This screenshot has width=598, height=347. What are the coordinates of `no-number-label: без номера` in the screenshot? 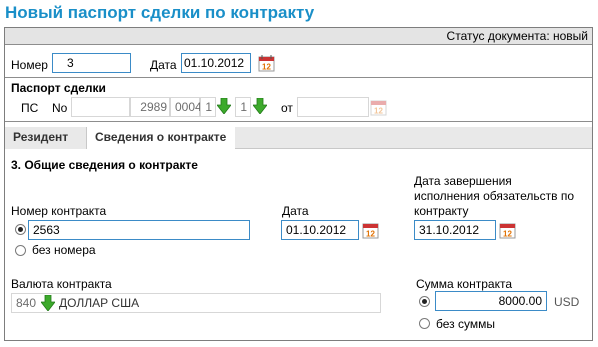 It's located at (64, 250).